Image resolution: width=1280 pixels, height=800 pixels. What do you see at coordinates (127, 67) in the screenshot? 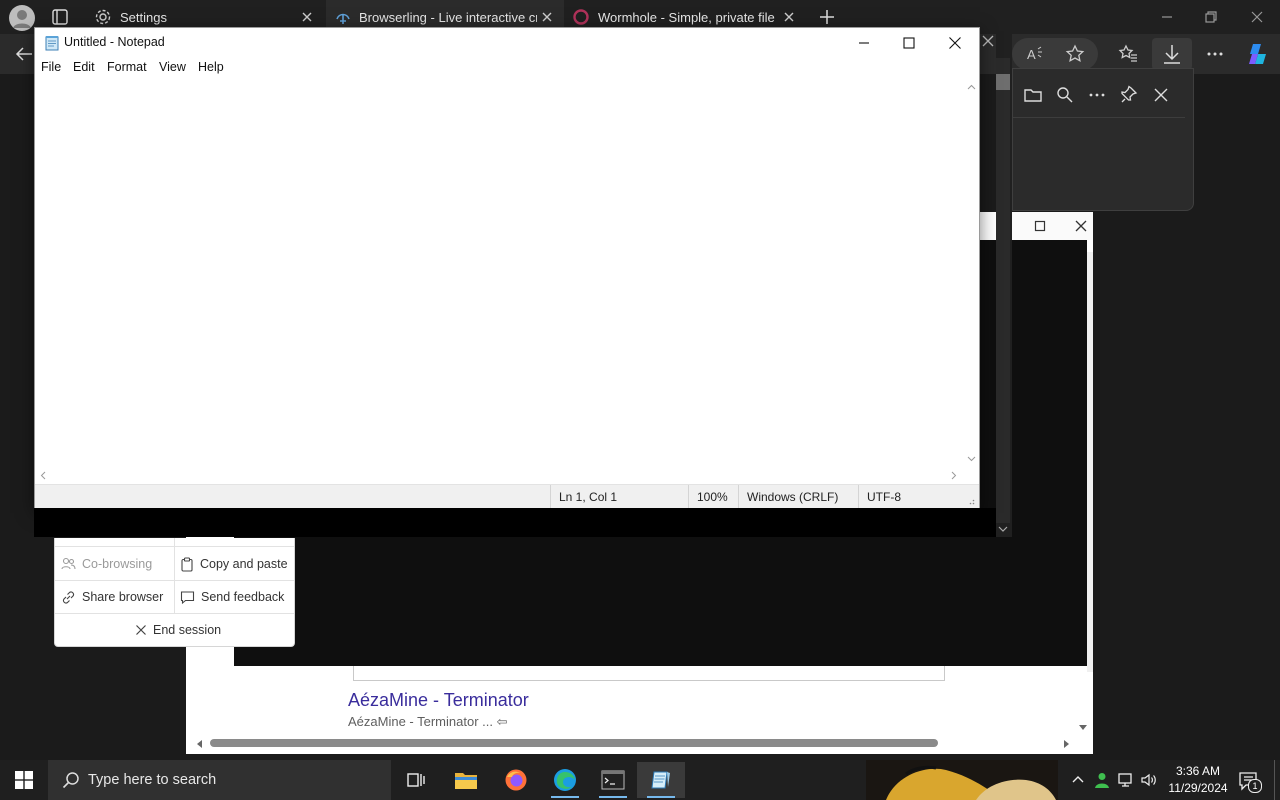
I see `menu-format: Format` at bounding box center [127, 67].